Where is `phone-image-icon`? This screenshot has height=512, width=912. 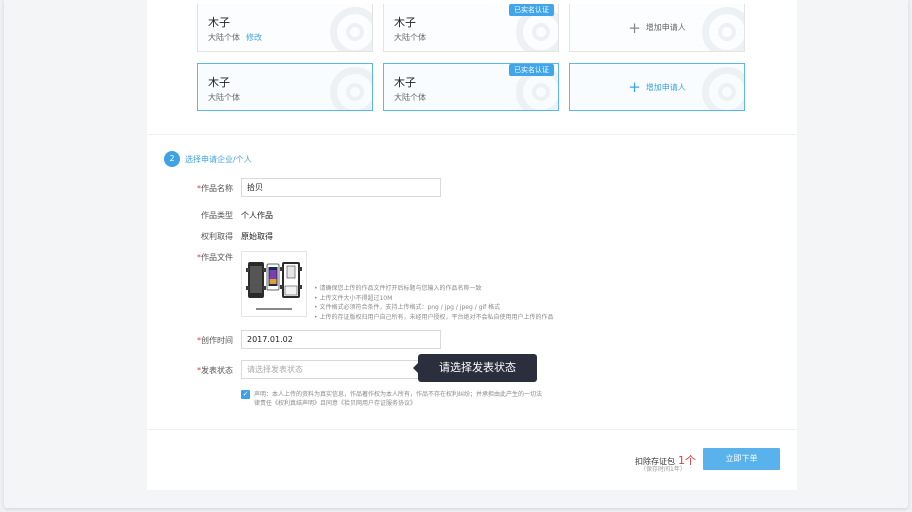 phone-image-icon is located at coordinates (274, 286).